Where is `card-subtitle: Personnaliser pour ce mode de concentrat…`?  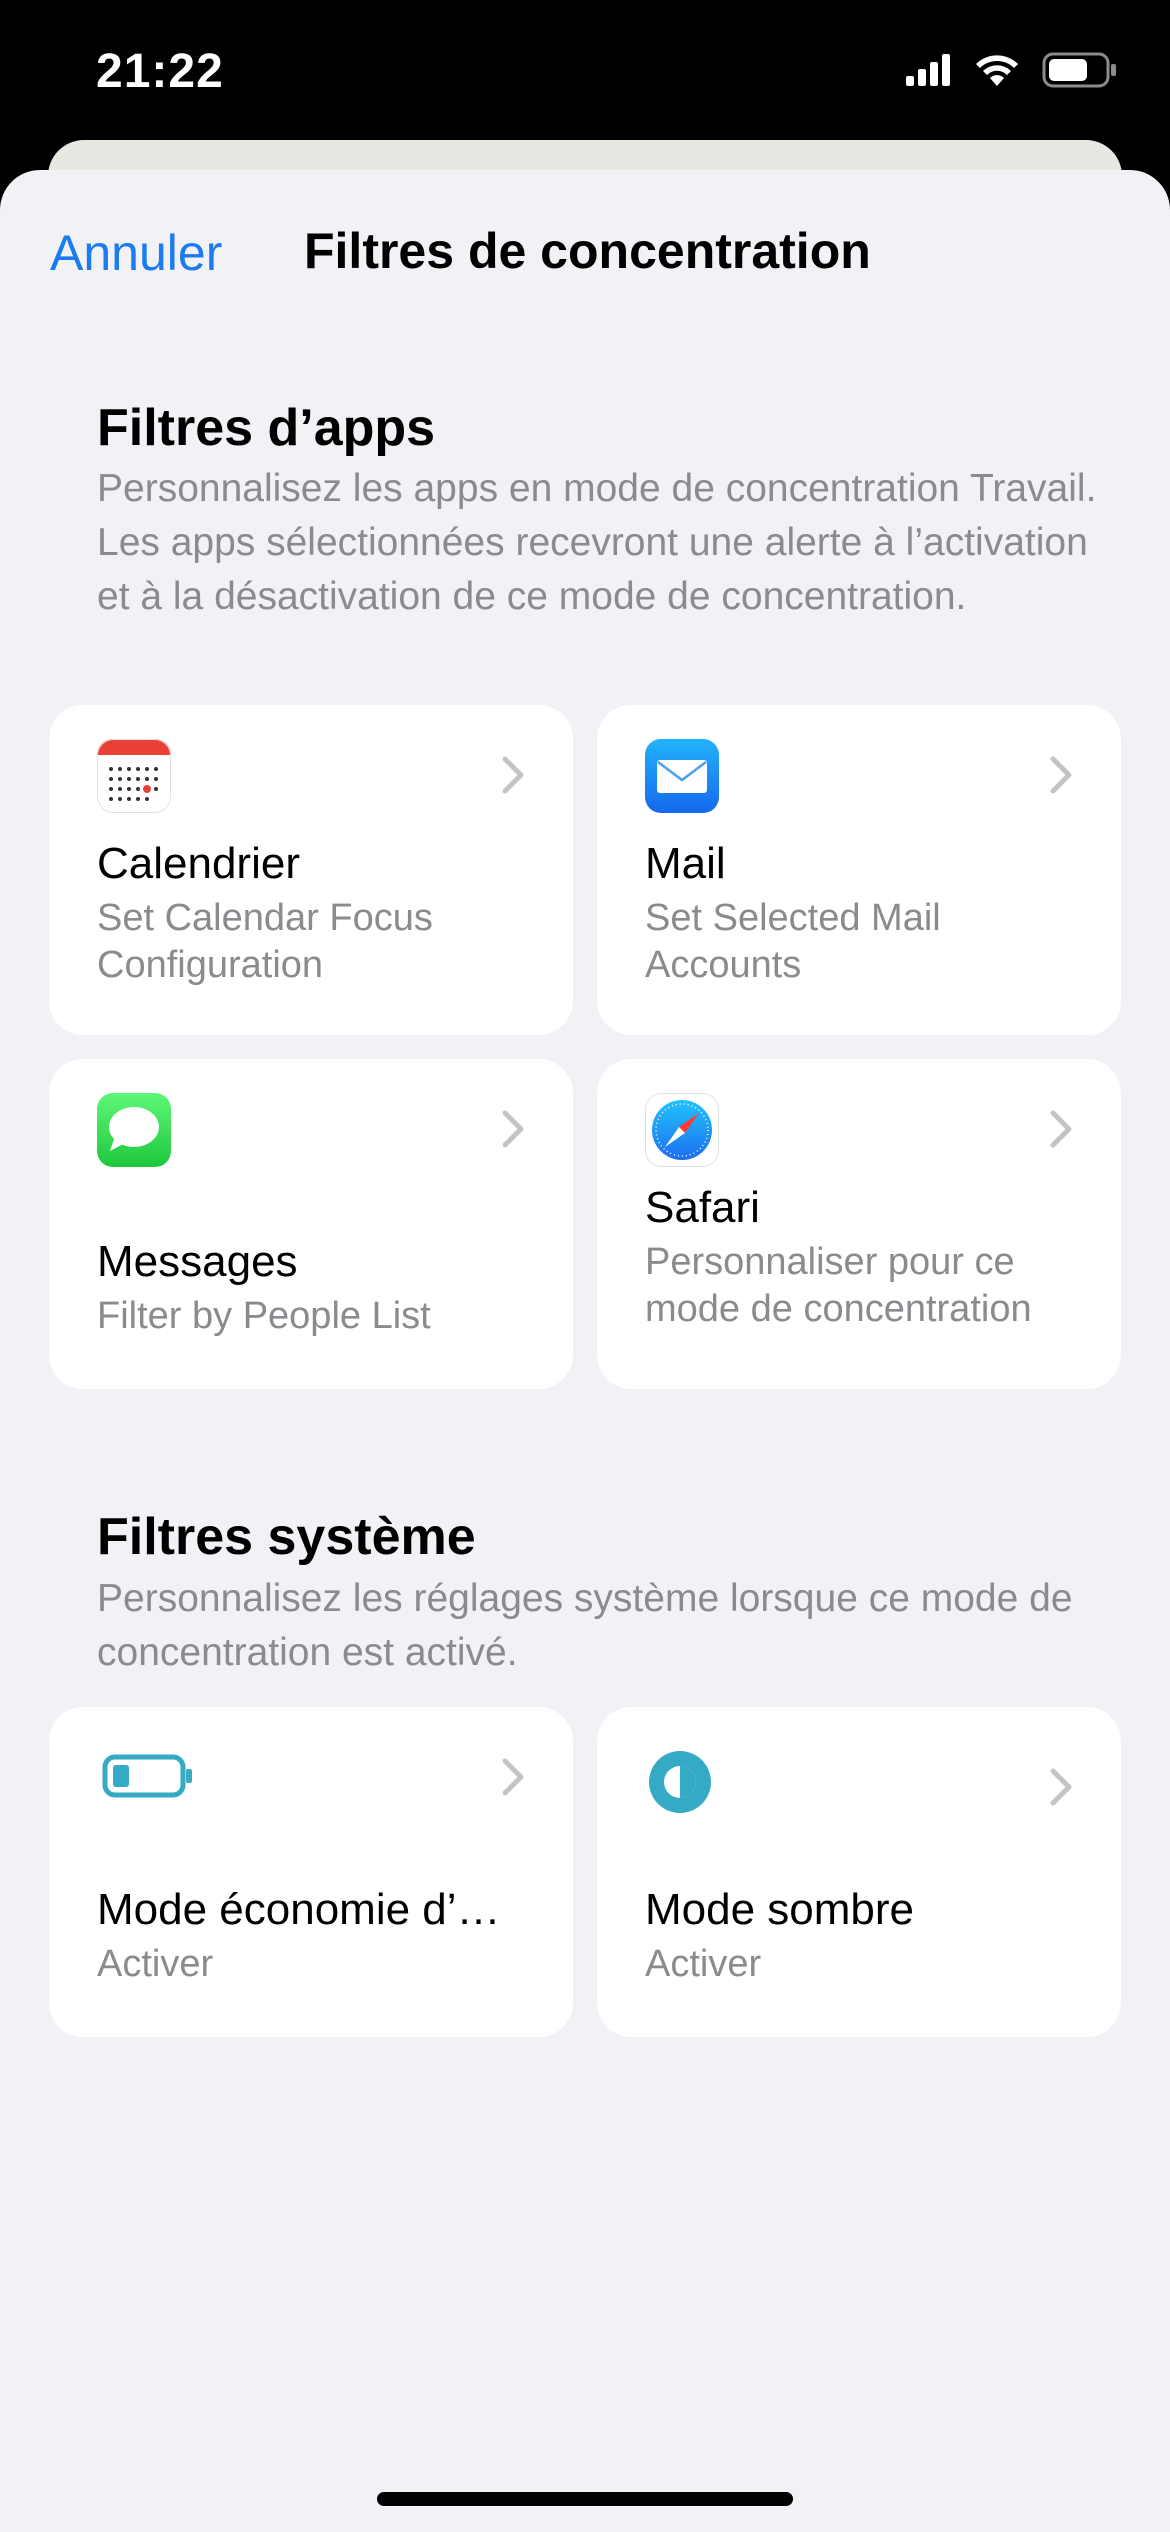
card-subtitle: Personnaliser pour ce mode de concentrat… is located at coordinates (838, 1285).